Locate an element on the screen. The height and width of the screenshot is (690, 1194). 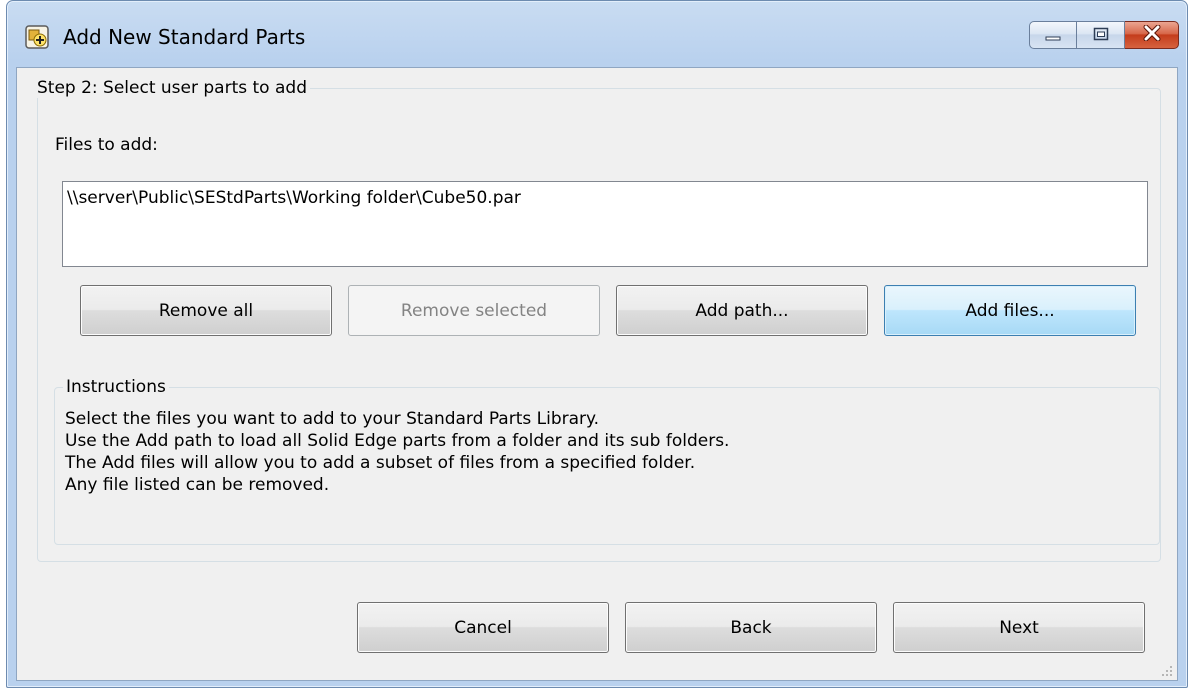
close-icon is located at coordinates (1152, 34).